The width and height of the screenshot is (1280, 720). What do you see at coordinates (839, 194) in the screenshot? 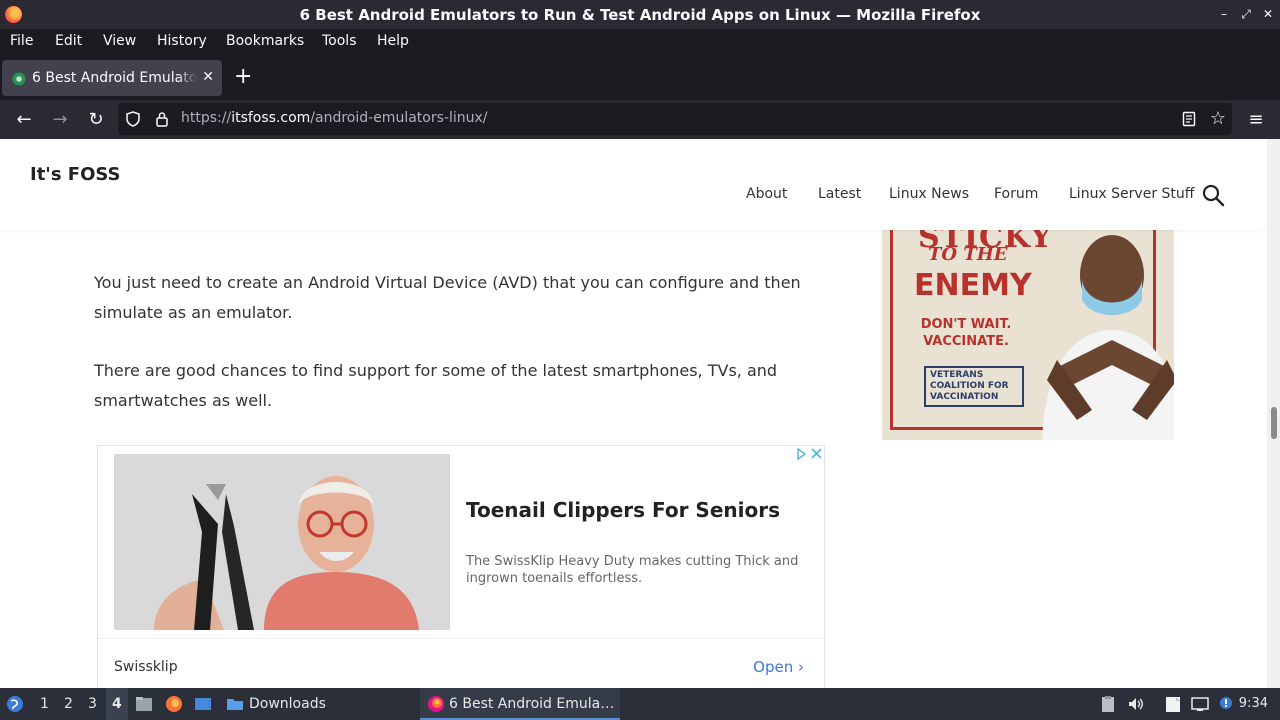
I see `nav-latest: Latest` at bounding box center [839, 194].